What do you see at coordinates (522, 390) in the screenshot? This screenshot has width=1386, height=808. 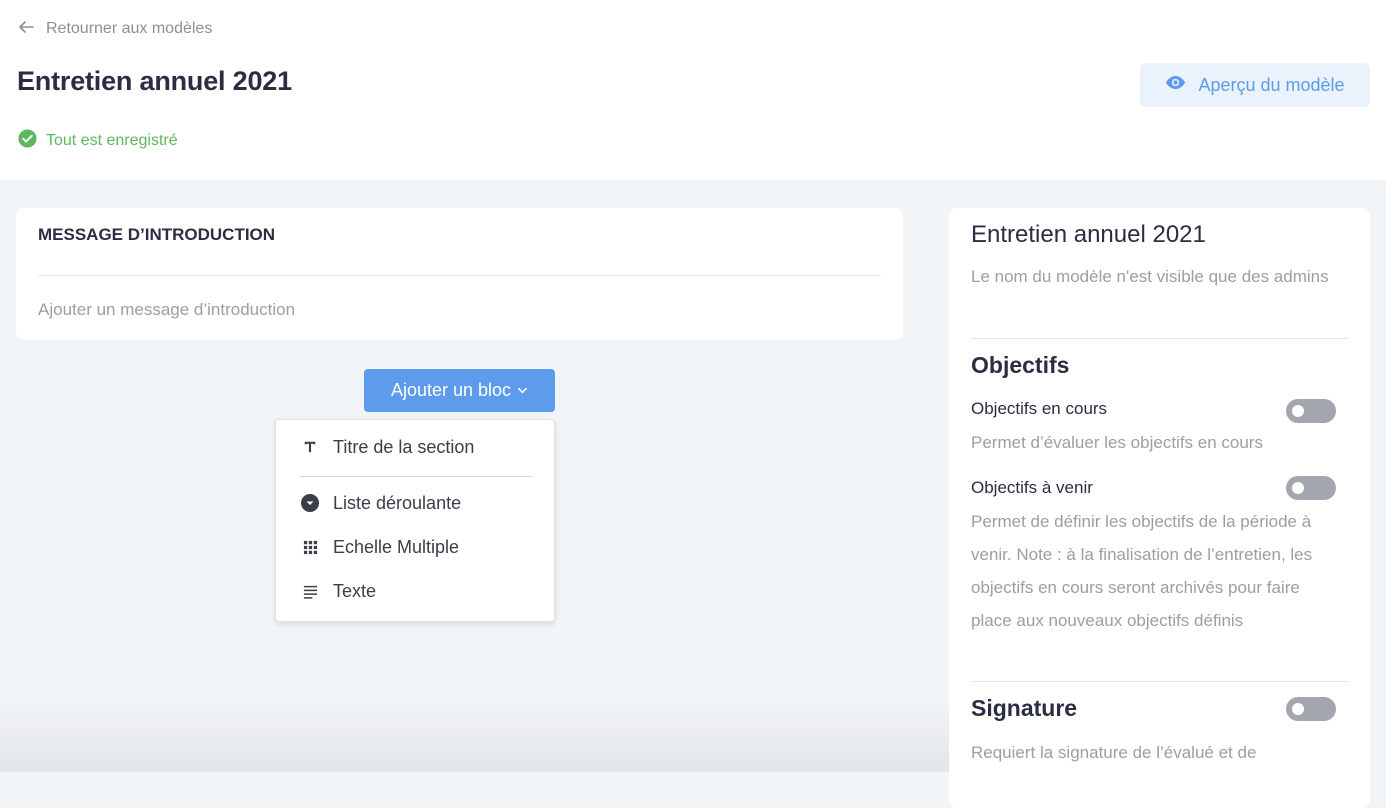 I see `chevron-down-icon` at bounding box center [522, 390].